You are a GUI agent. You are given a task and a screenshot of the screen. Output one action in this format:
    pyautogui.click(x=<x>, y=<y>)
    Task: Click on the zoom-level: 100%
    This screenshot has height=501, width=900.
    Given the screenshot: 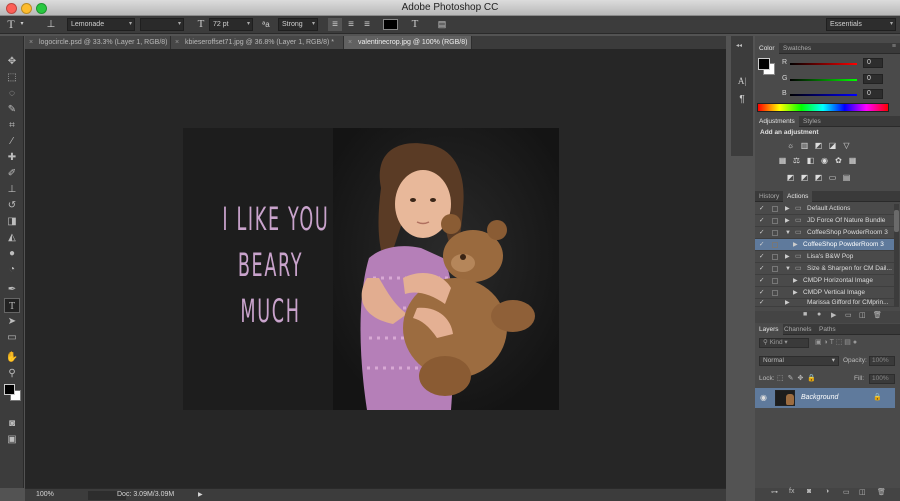 What is the action you would take?
    pyautogui.click(x=45, y=495)
    